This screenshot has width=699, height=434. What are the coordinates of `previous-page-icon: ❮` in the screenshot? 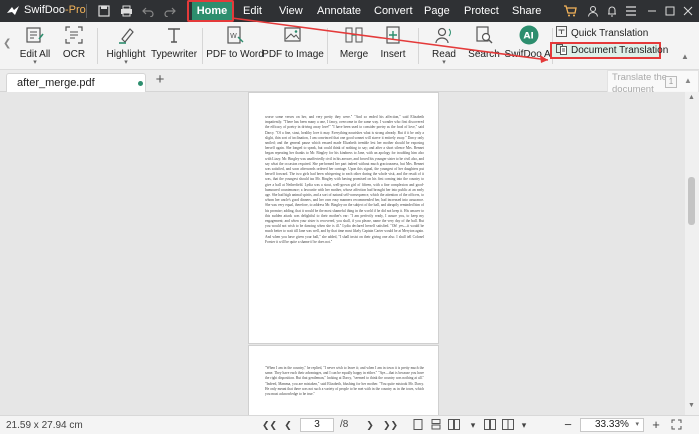 It's located at (288, 425).